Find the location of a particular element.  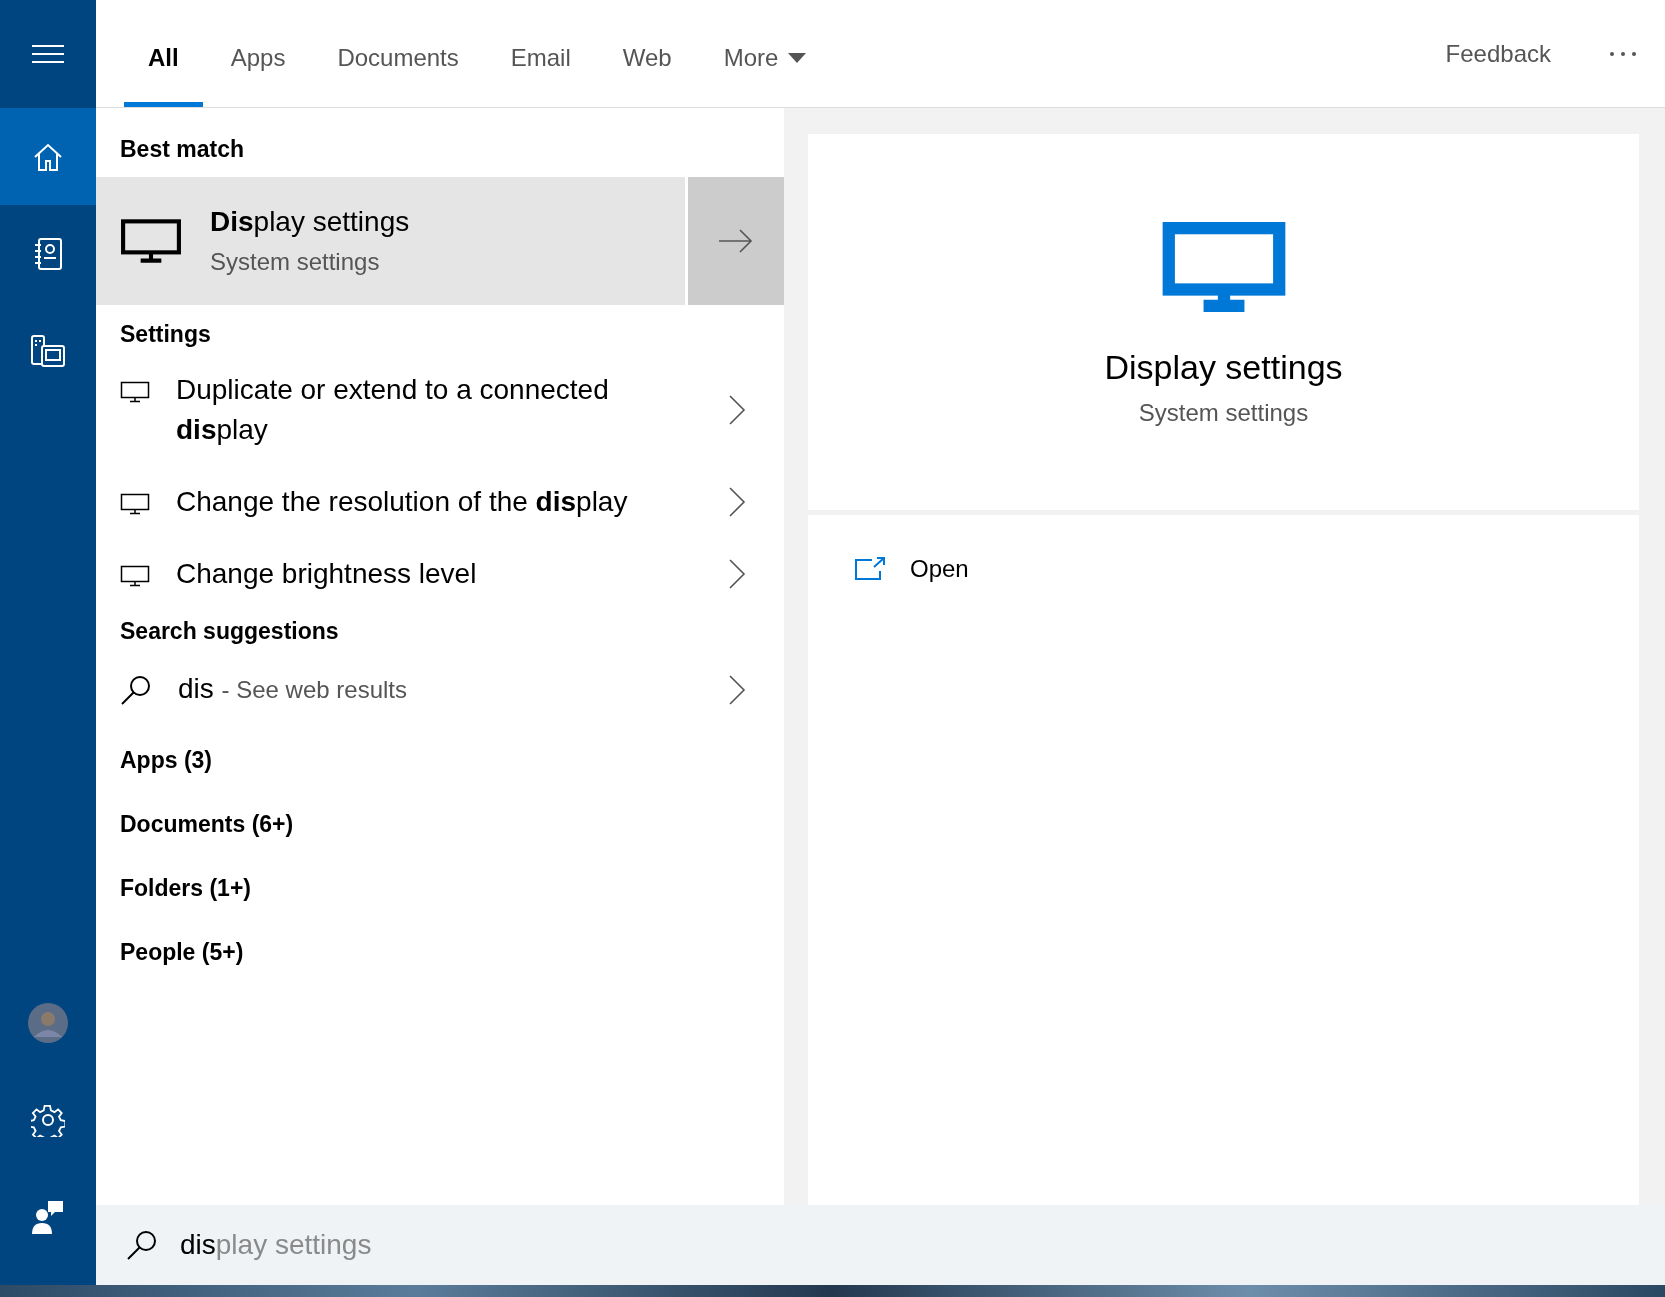

search-field: display settings is located at coordinates (276, 1245).